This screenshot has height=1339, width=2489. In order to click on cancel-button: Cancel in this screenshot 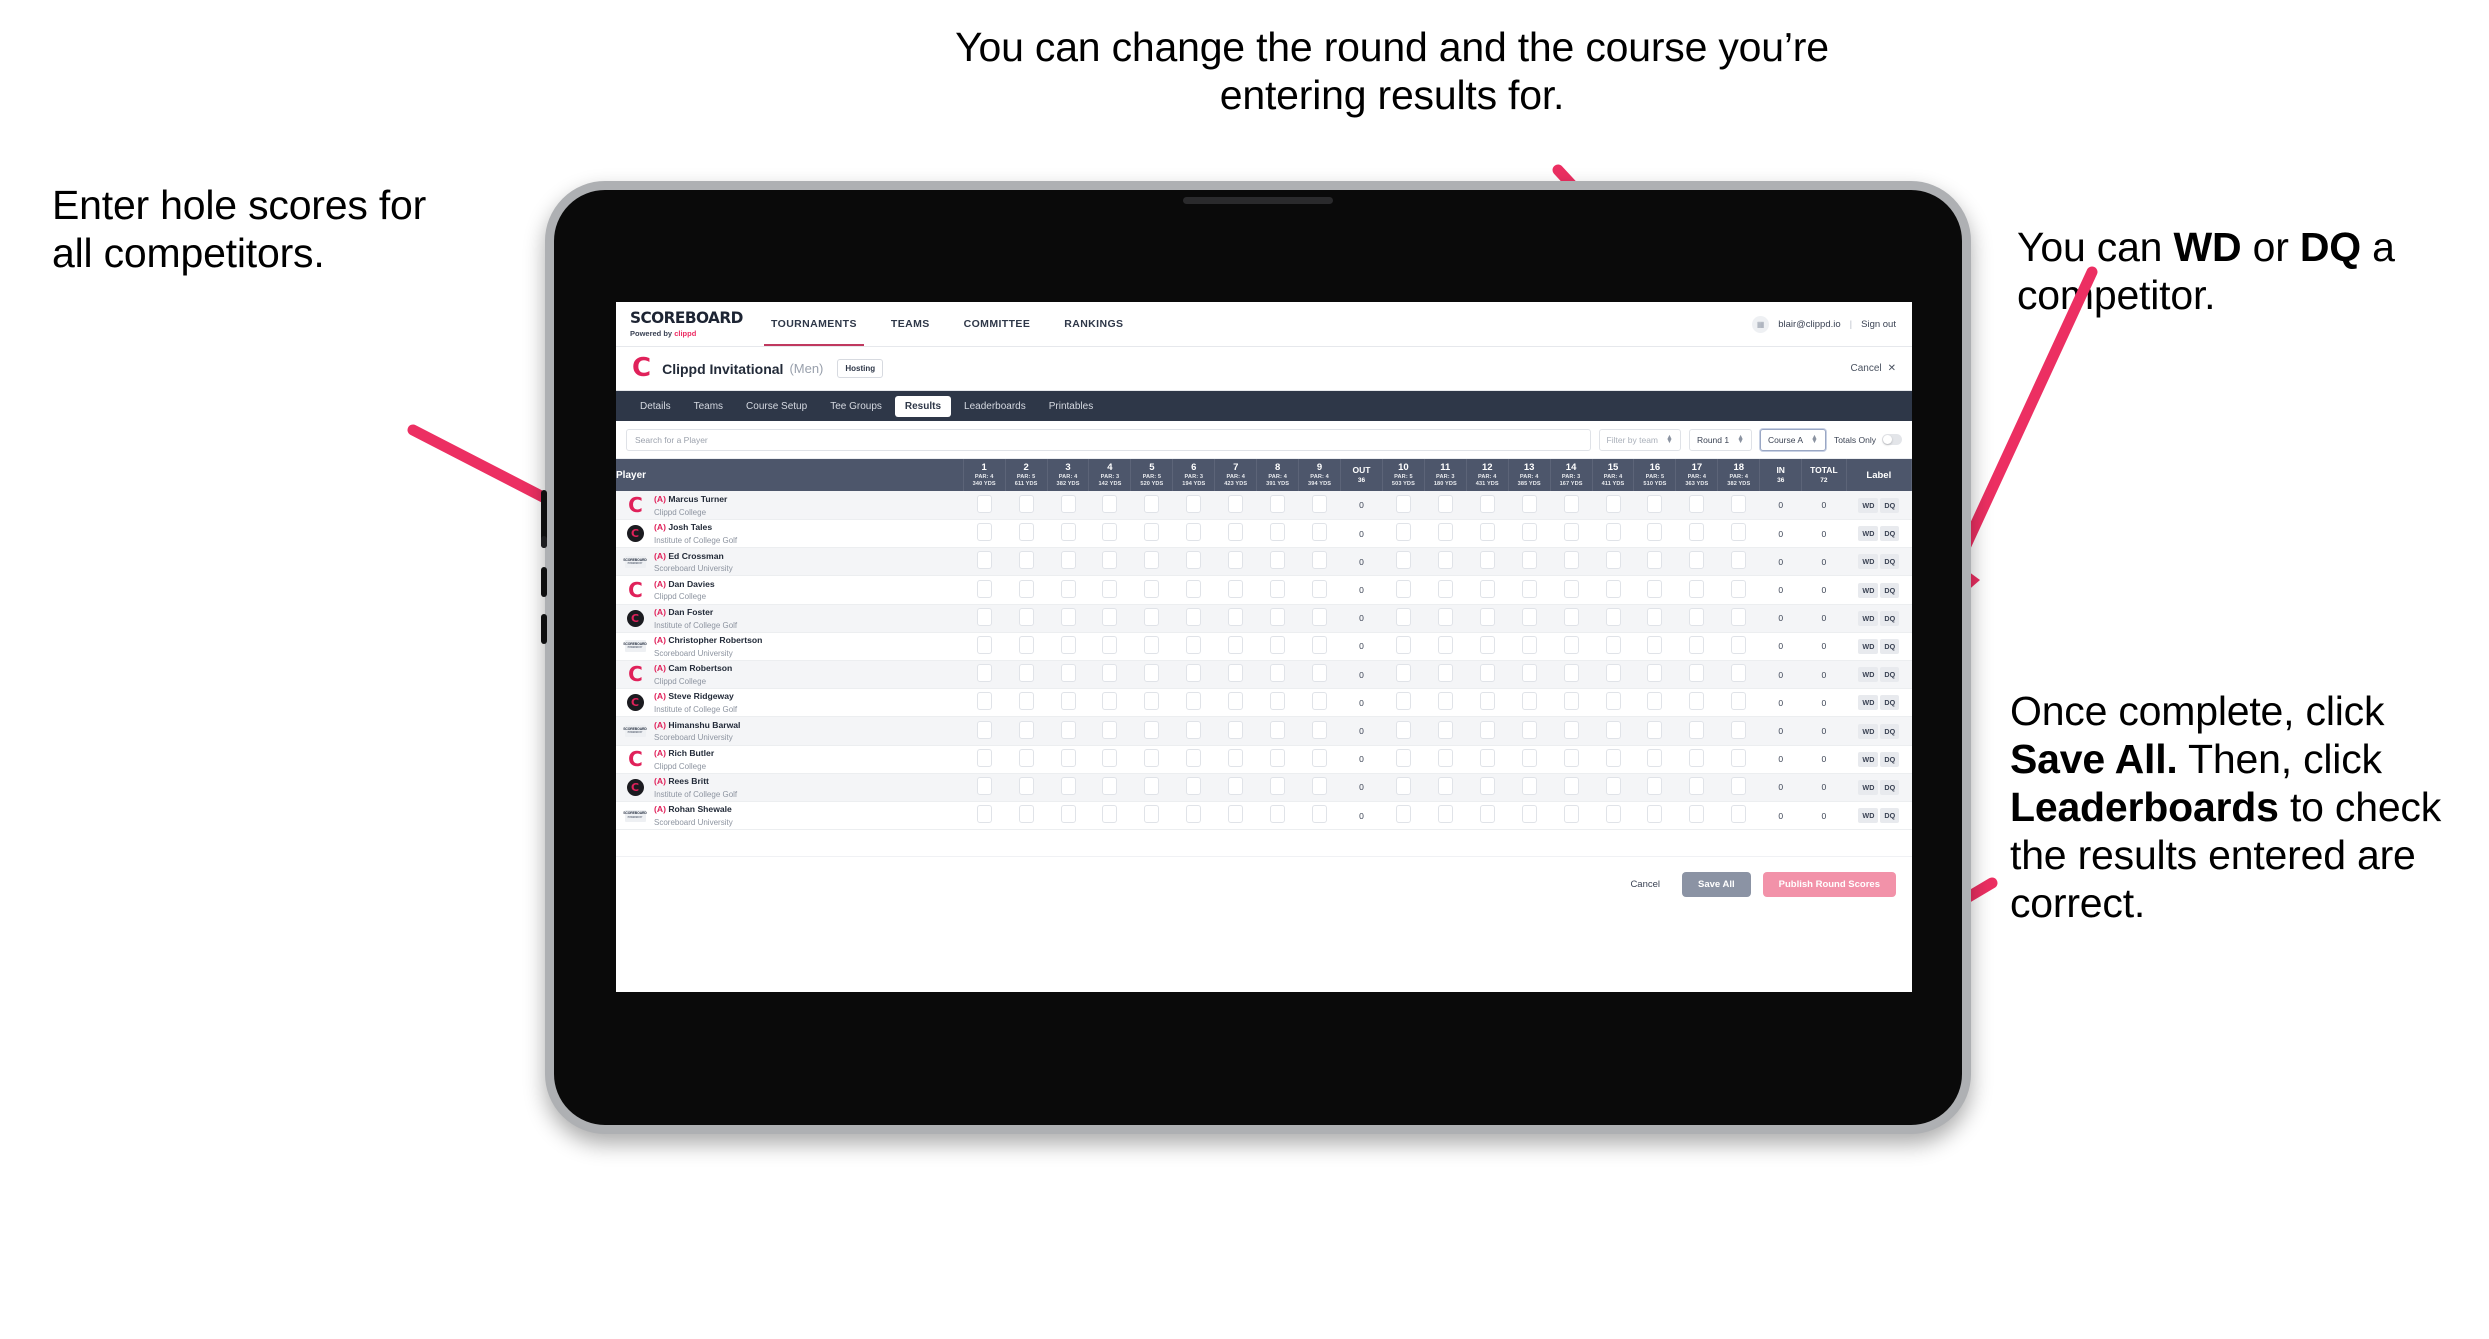, I will do `click(1645, 884)`.